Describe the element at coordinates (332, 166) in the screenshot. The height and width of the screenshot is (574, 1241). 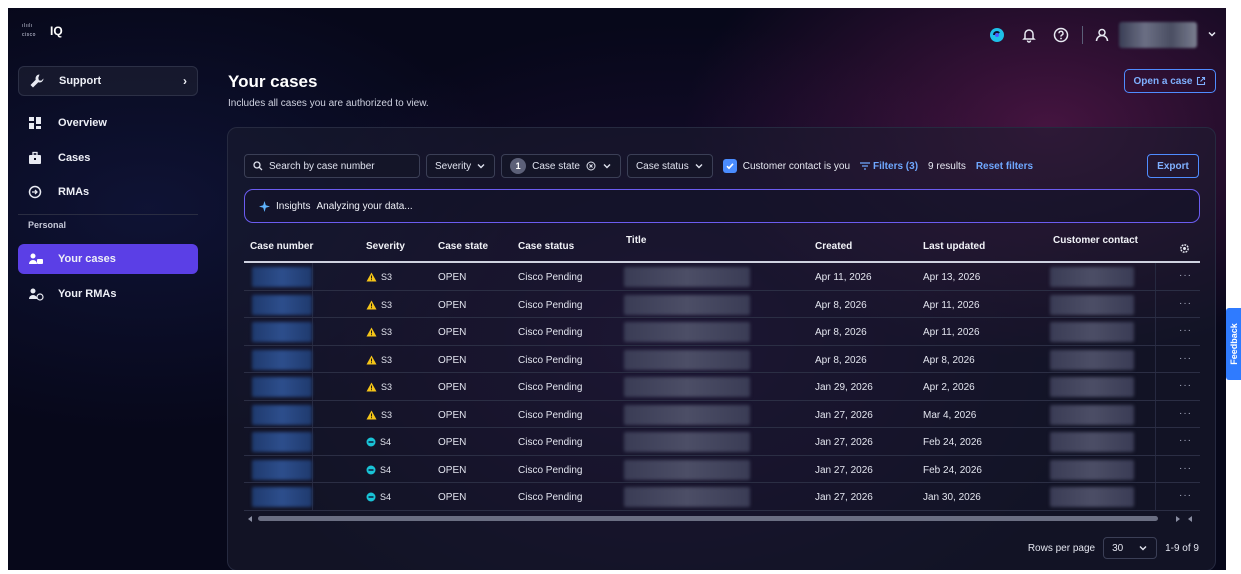
I see `search-input: Search by case number` at that location.